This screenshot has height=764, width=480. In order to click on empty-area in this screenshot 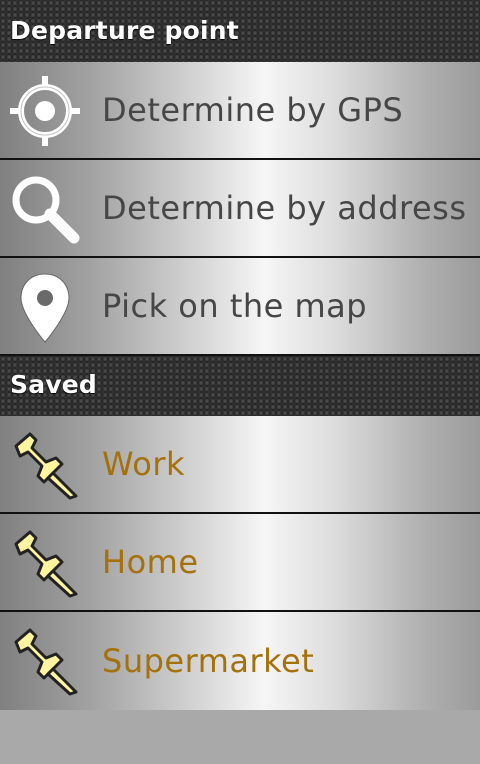, I will do `click(240, 737)`.